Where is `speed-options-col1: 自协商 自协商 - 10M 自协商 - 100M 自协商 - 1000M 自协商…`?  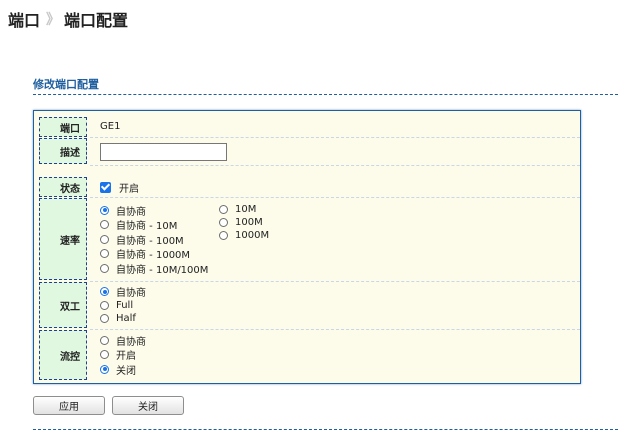
speed-options-col1: 自协商 自协商 - 10M 自协商 - 100M 自协商 - 1000M 自协商… is located at coordinates (154, 239).